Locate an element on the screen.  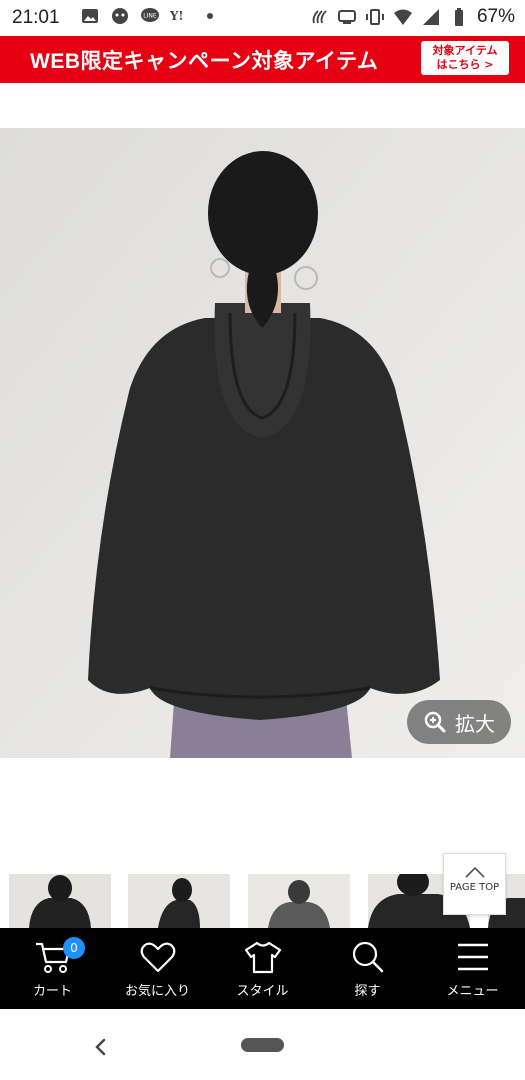
nav-menu-label: メニュー is located at coordinates (472, 991).